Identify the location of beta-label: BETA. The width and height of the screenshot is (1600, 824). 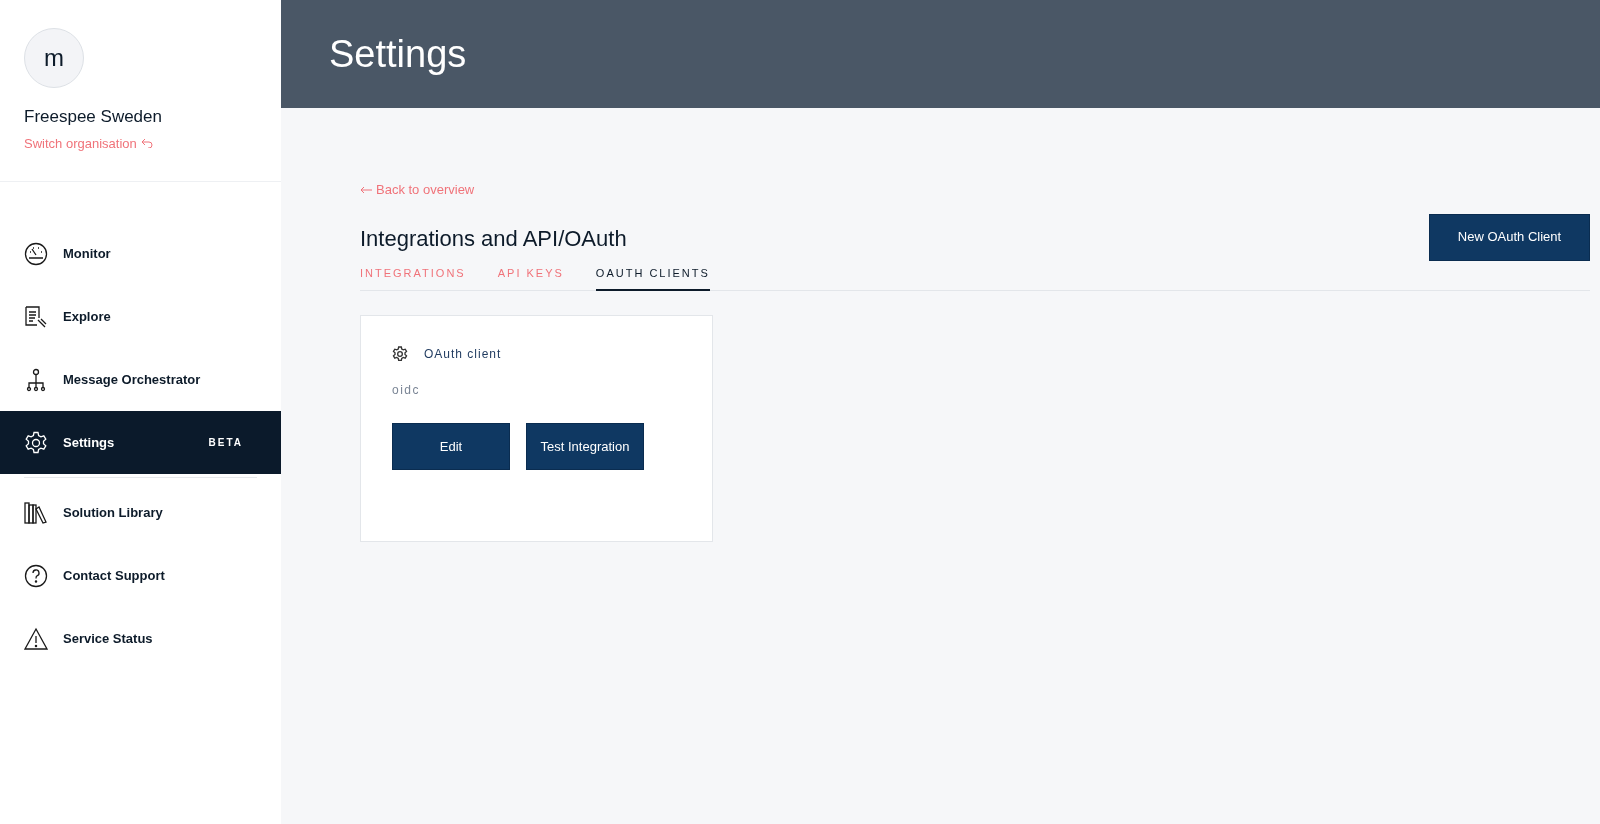
(225, 443).